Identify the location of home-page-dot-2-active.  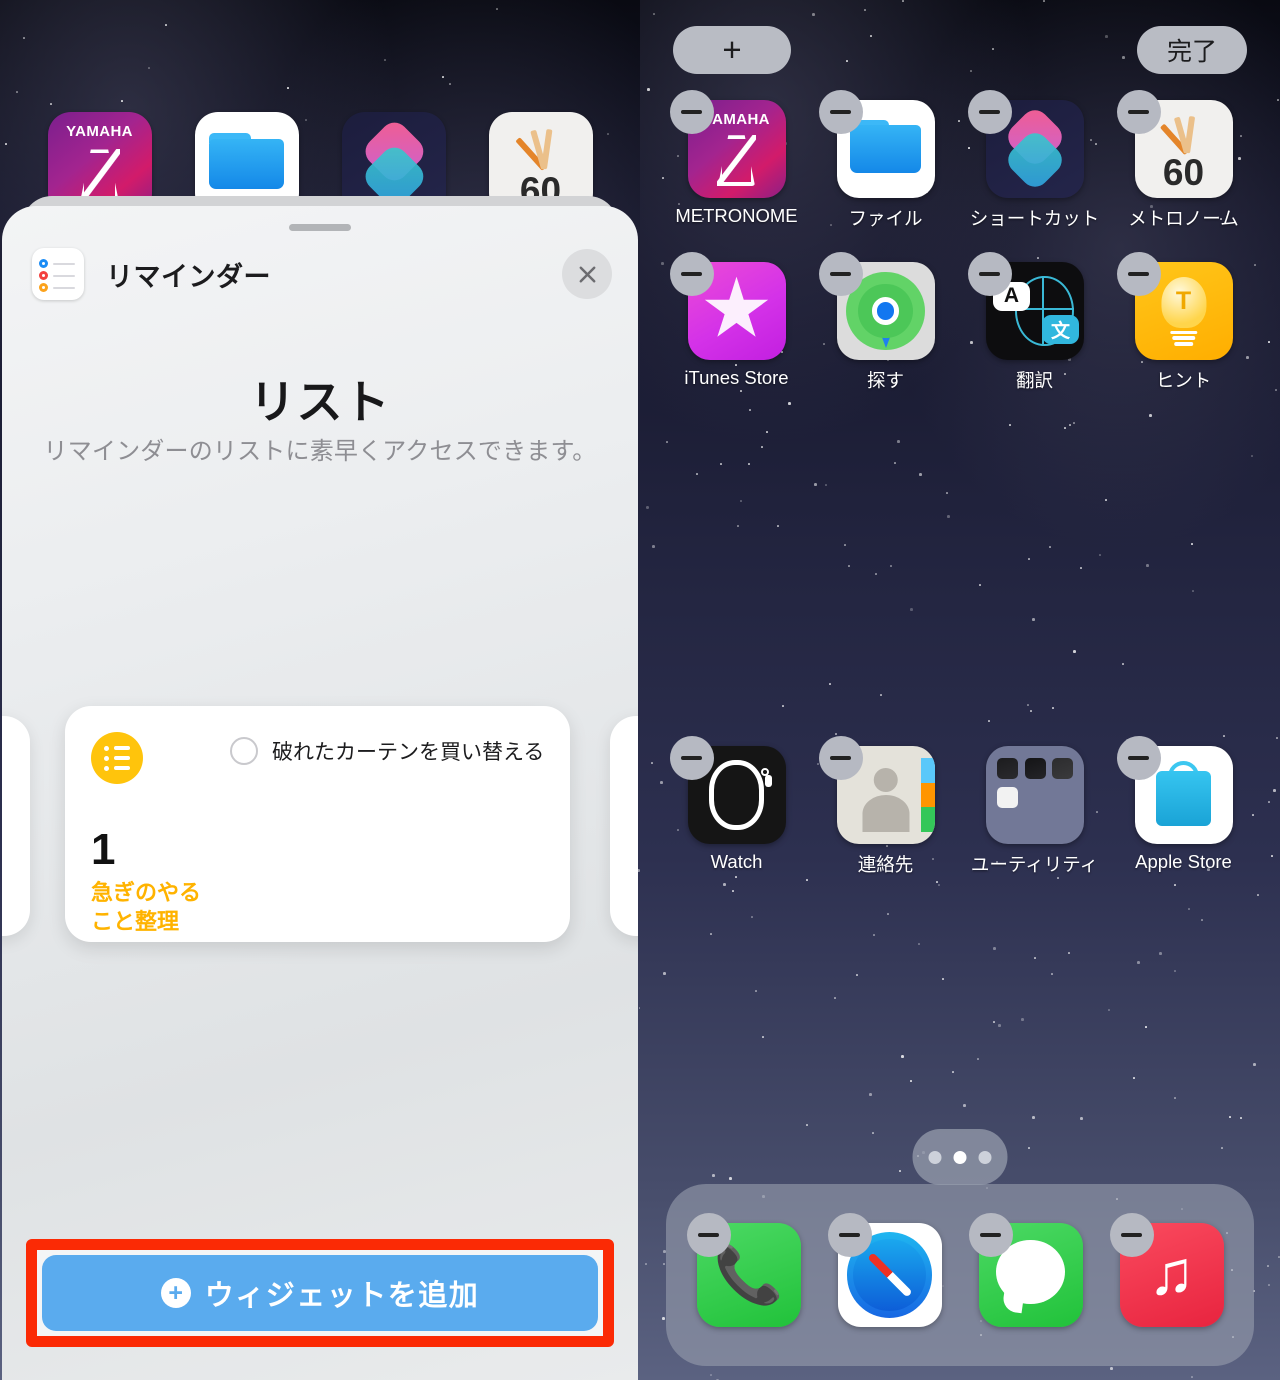
(960, 1157).